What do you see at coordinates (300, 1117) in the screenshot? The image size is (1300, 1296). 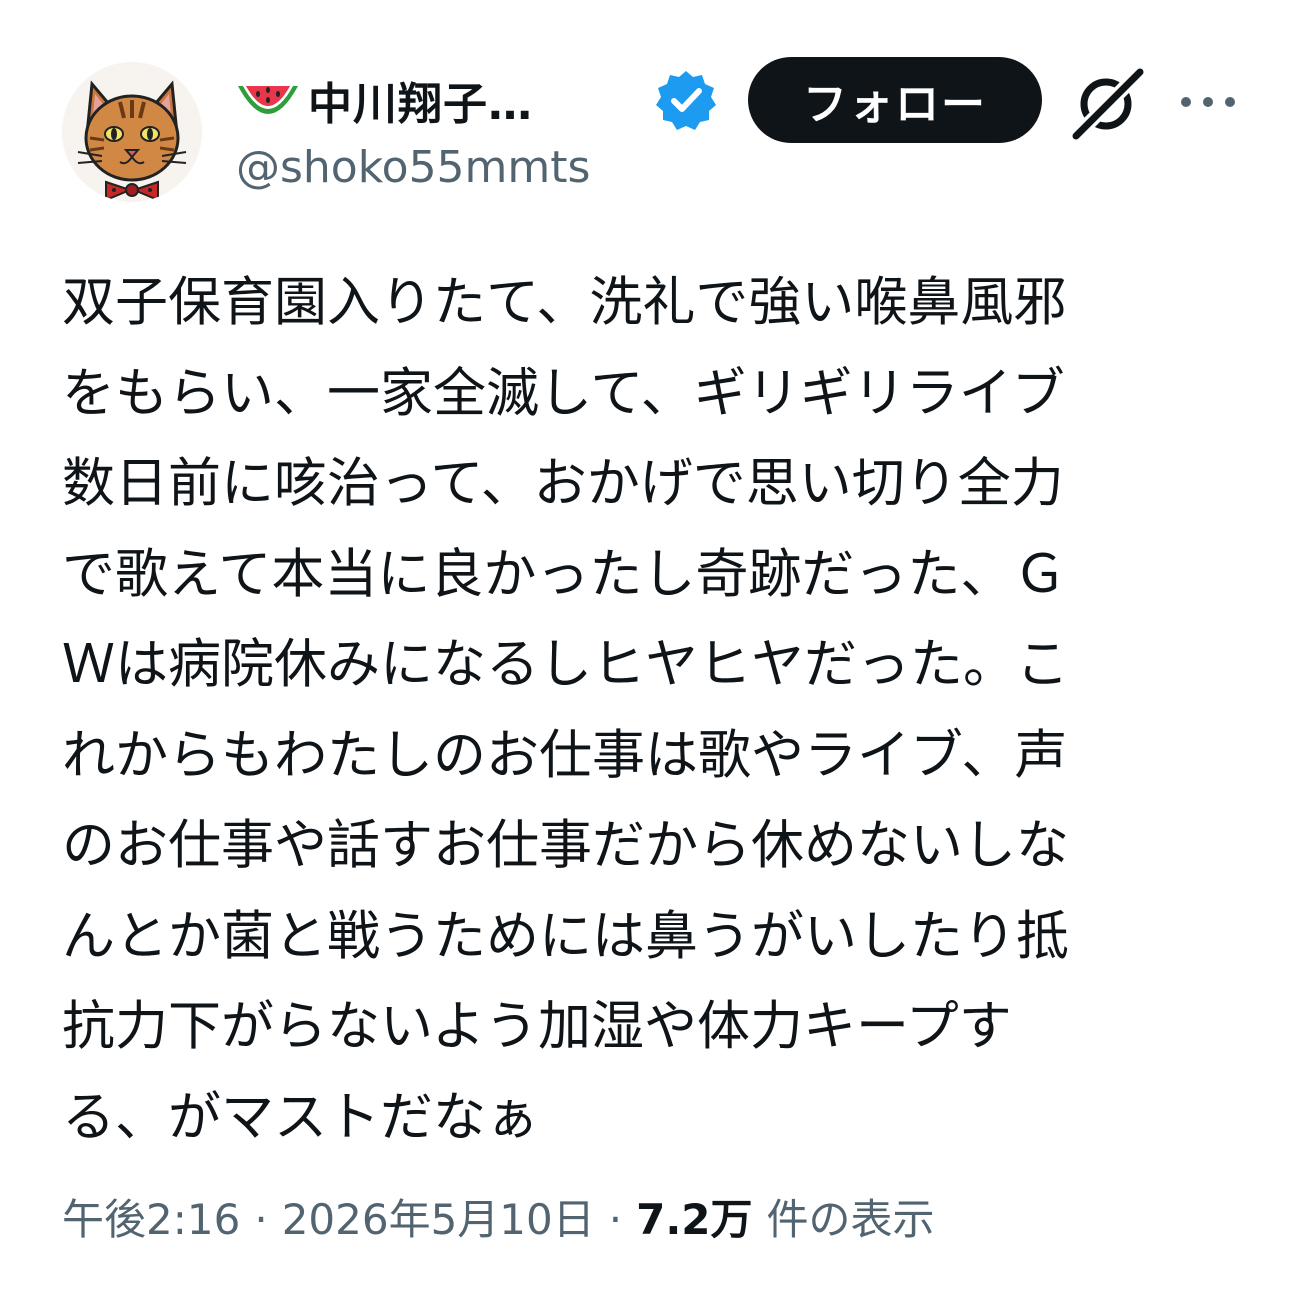 I see `tweet-text-line: る、がマストだなぁ` at bounding box center [300, 1117].